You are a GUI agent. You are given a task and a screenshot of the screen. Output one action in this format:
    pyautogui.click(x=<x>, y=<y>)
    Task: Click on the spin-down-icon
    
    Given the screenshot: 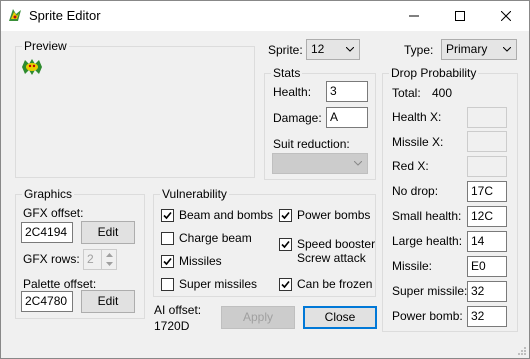 What is the action you would take?
    pyautogui.click(x=109, y=263)
    